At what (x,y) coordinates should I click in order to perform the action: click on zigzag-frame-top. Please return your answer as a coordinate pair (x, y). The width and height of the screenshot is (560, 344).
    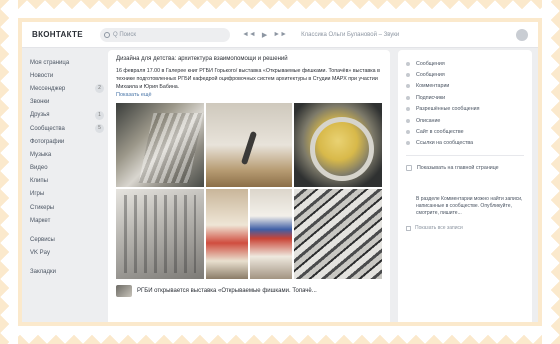
    Looking at the image, I should click on (280, 9).